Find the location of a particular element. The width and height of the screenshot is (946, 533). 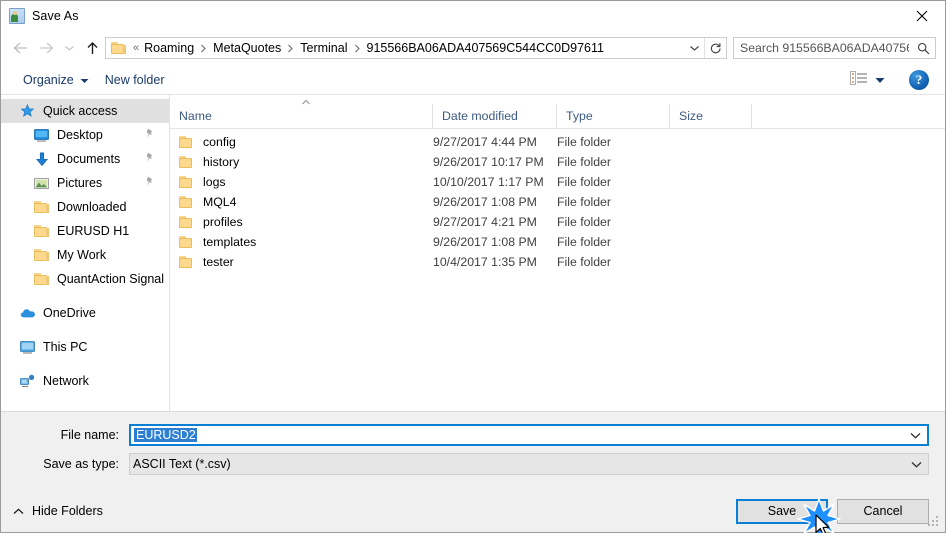

network-icon is located at coordinates (27, 381).